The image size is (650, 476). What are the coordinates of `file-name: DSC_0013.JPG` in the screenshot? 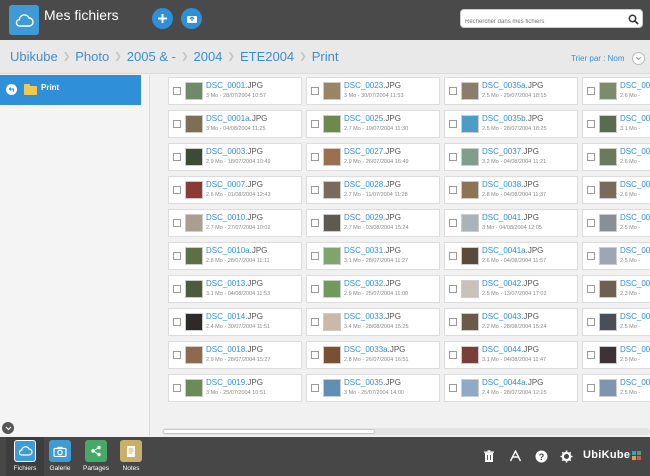 It's located at (234, 283).